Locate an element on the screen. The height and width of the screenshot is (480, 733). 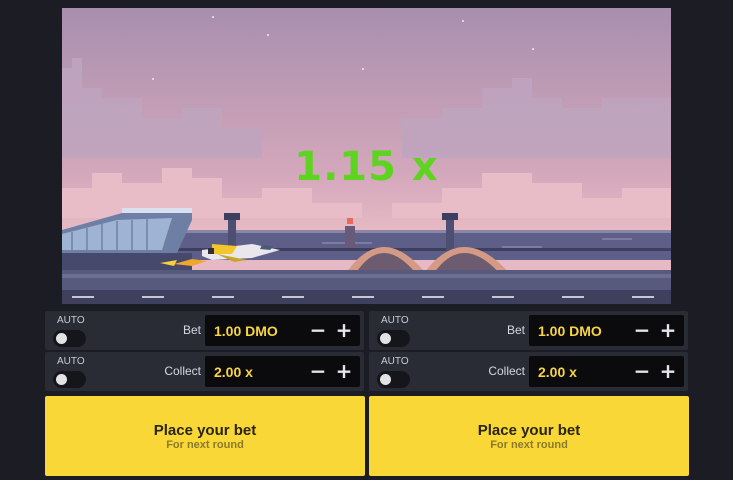
collect-row-1: AUTO Collect 2.00 x − + is located at coordinates (204, 371).